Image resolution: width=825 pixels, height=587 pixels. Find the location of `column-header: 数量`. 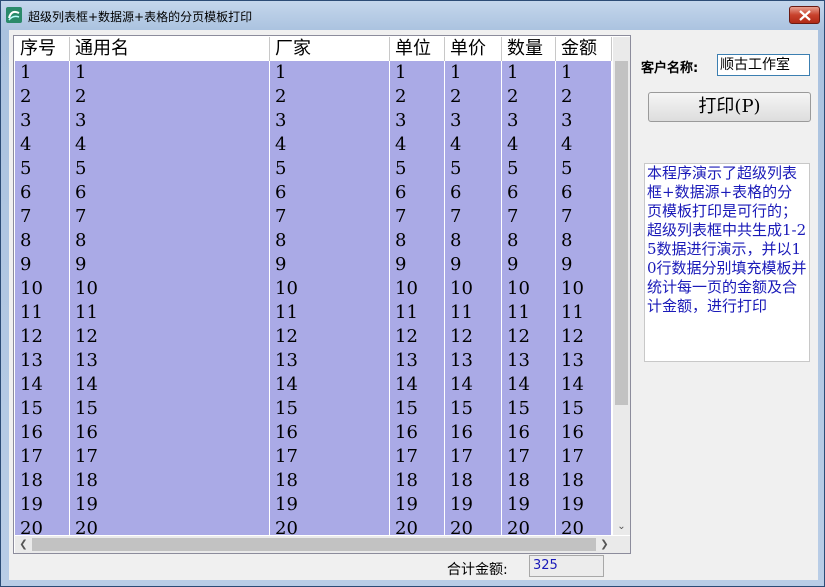

column-header: 数量 is located at coordinates (529, 49).